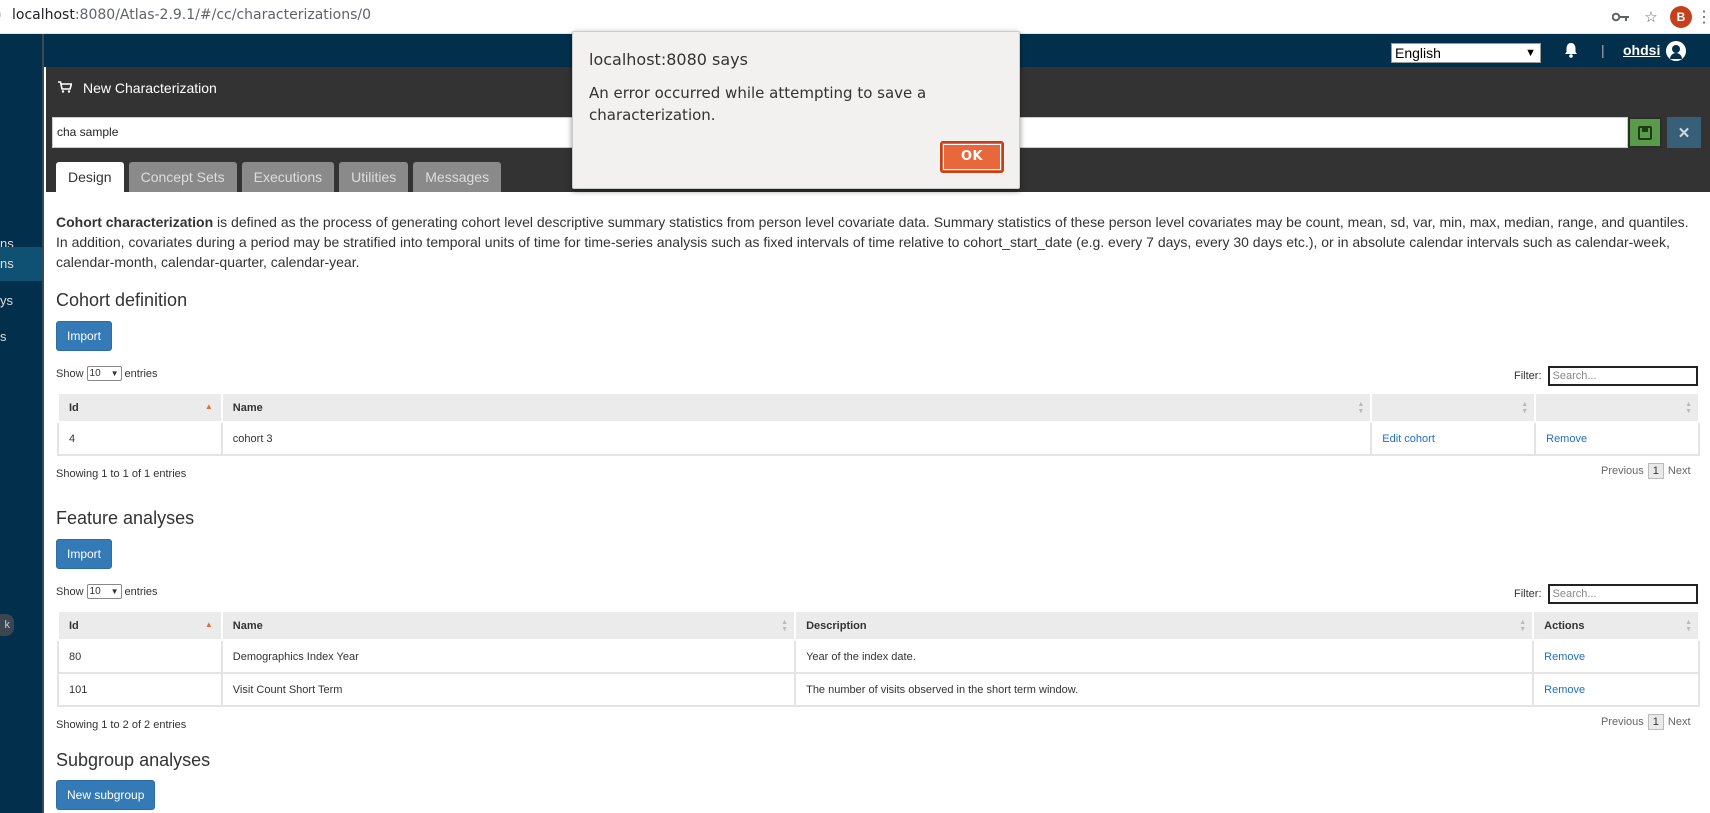  Describe the element at coordinates (796, 438) in the screenshot. I see `cell-name: cohort 3` at that location.